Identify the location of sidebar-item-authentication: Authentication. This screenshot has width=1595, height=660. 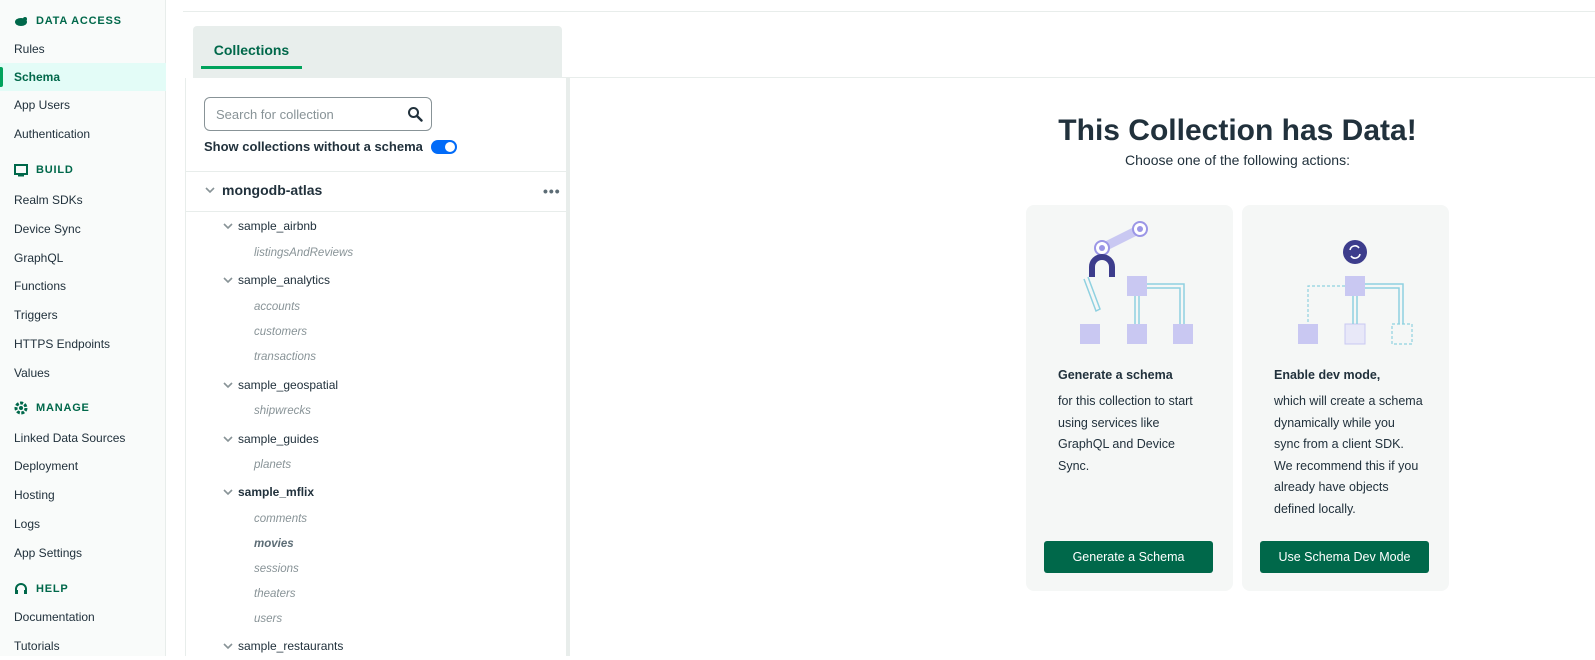
(83, 134).